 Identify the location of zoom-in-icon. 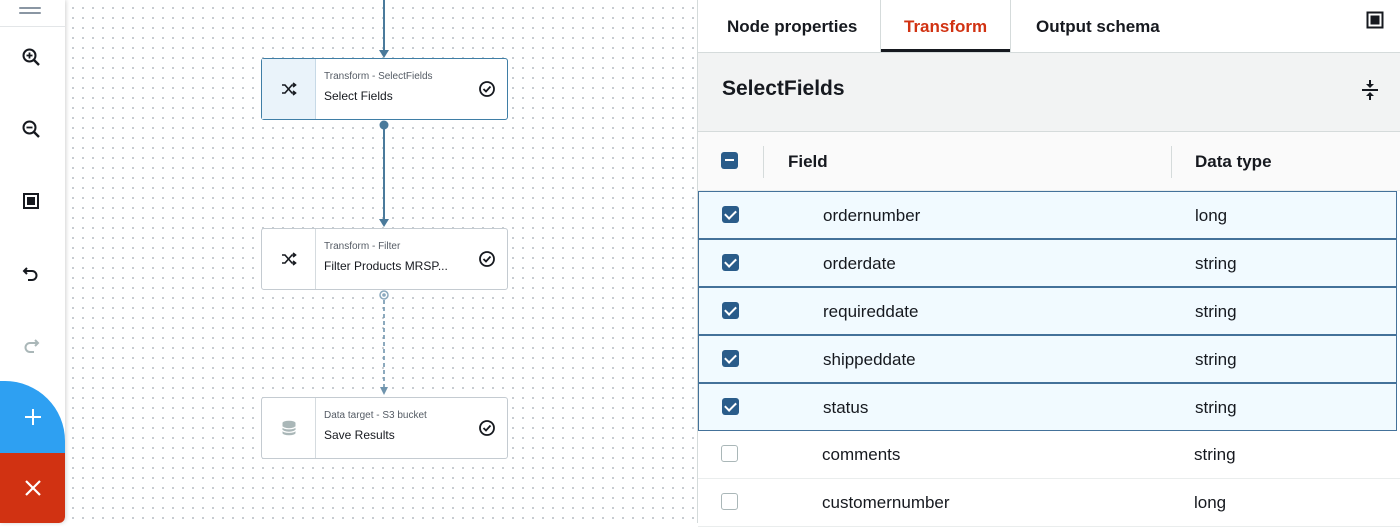
(31, 57).